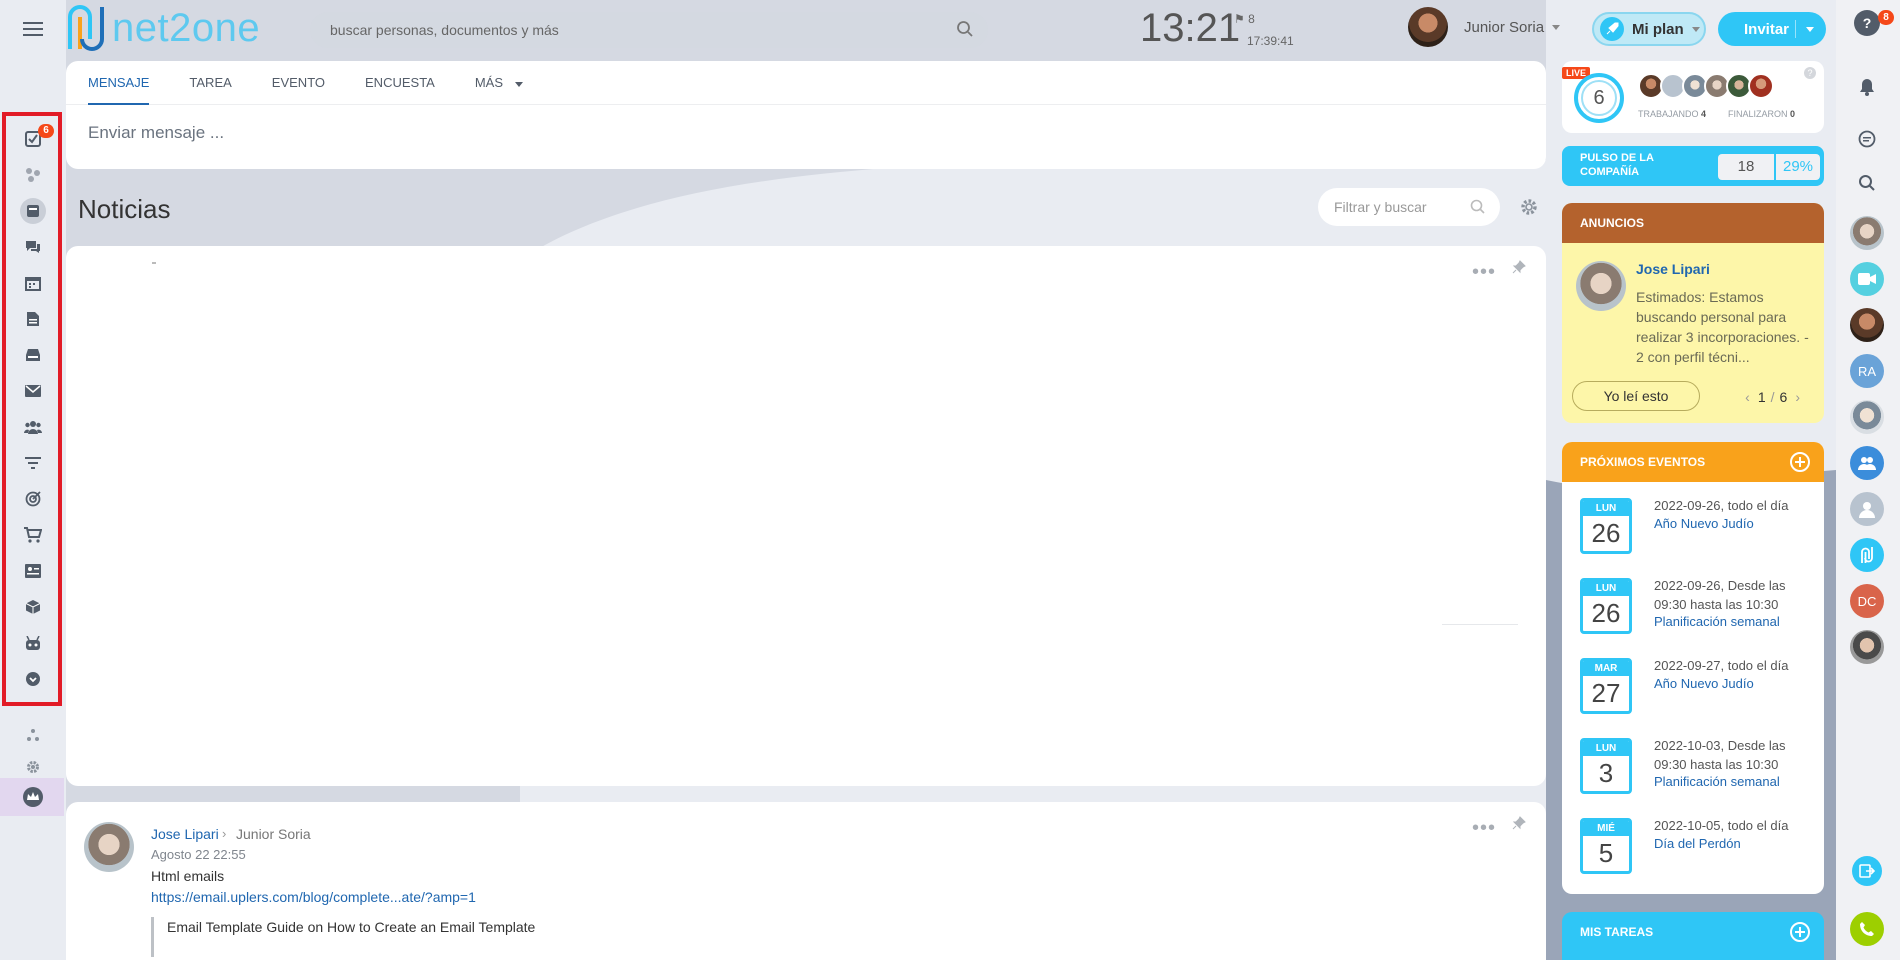  What do you see at coordinates (33, 427) in the screenshot?
I see `groups-icon` at bounding box center [33, 427].